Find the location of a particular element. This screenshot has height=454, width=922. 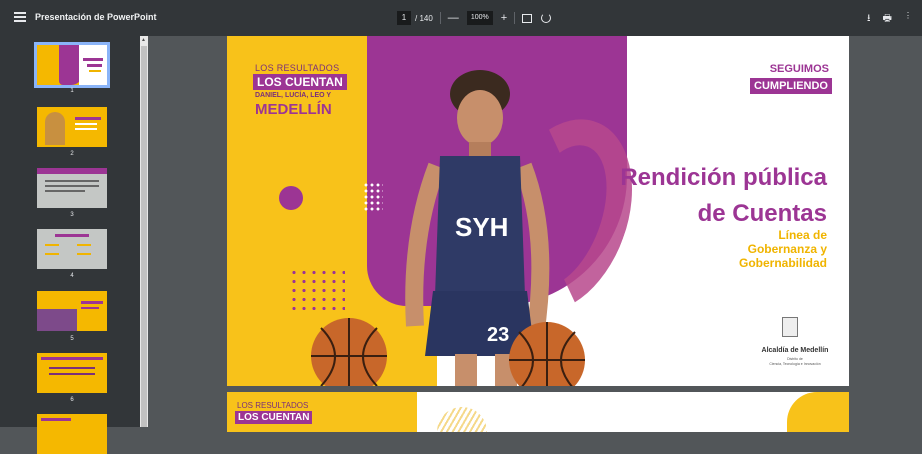

thumbnail-number: 4 is located at coordinates (72, 276).